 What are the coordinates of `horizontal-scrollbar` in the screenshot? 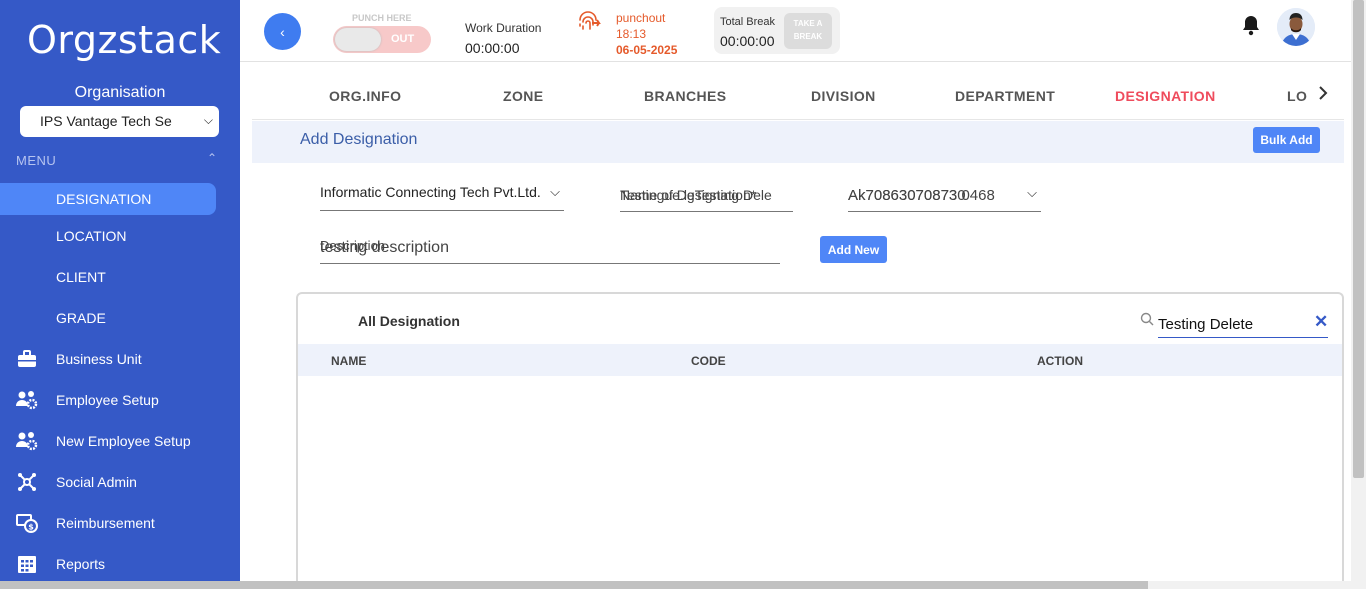 It's located at (675, 585).